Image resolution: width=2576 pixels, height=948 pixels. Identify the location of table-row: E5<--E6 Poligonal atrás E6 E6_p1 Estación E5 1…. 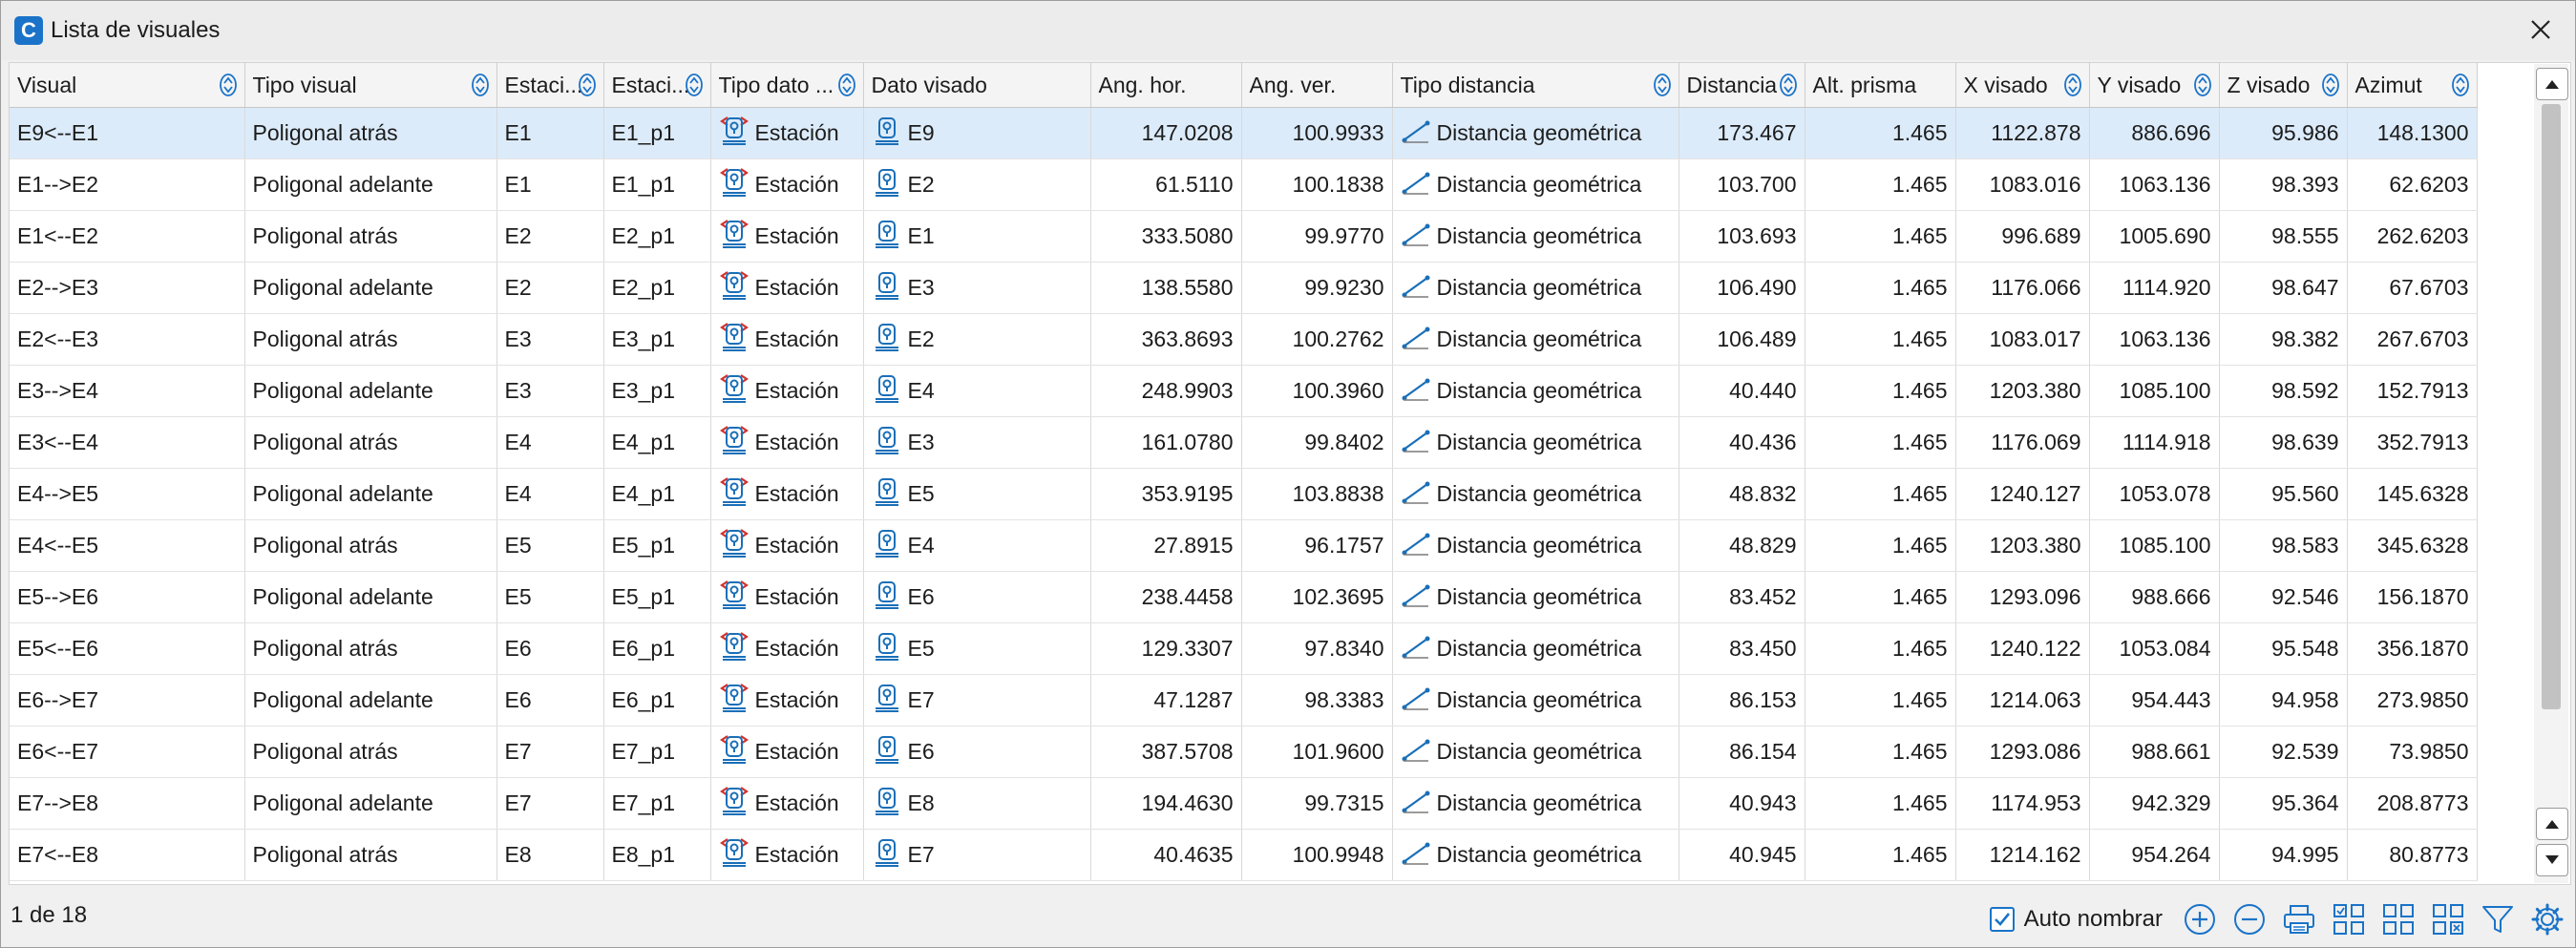
(1244, 649).